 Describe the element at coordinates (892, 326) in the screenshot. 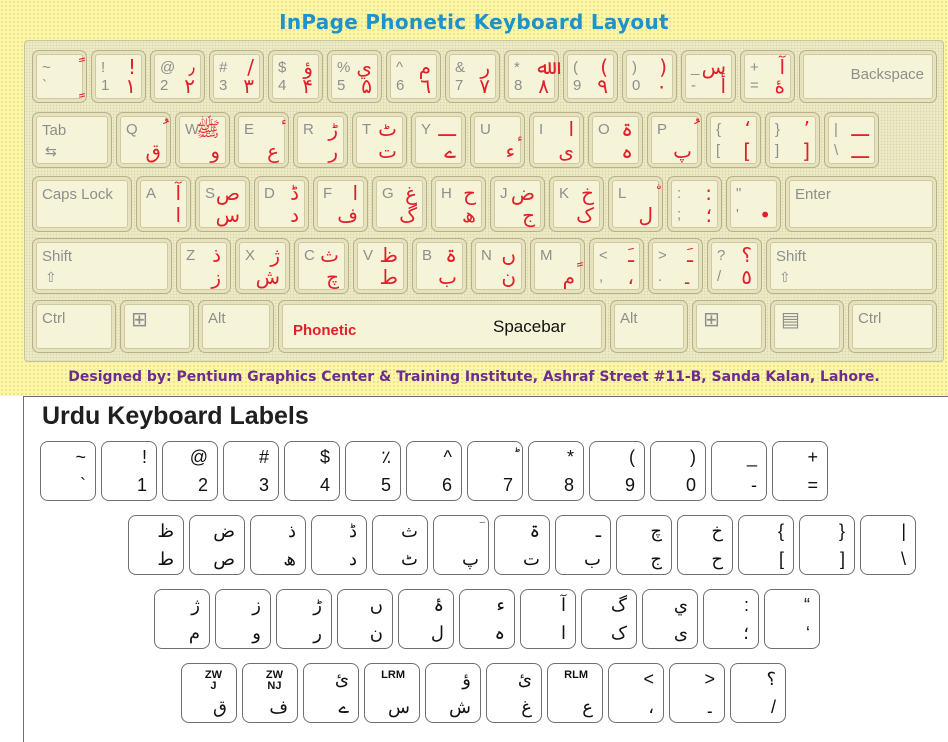

I see `right-ctrl-key: Ctrl` at that location.